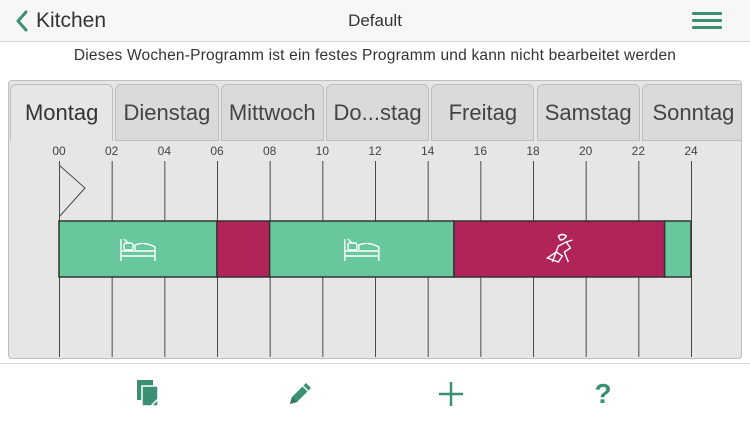 This screenshot has height=422, width=750. Describe the element at coordinates (691, 151) in the screenshot. I see `hour-tick-label: 24` at that location.